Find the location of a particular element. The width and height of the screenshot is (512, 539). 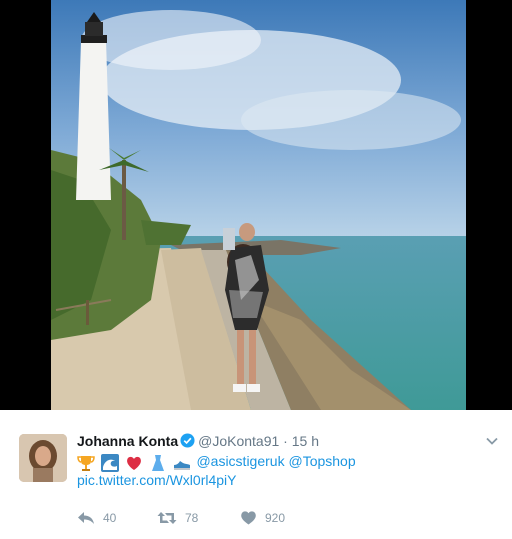

like-button: 920 is located at coordinates (262, 517).